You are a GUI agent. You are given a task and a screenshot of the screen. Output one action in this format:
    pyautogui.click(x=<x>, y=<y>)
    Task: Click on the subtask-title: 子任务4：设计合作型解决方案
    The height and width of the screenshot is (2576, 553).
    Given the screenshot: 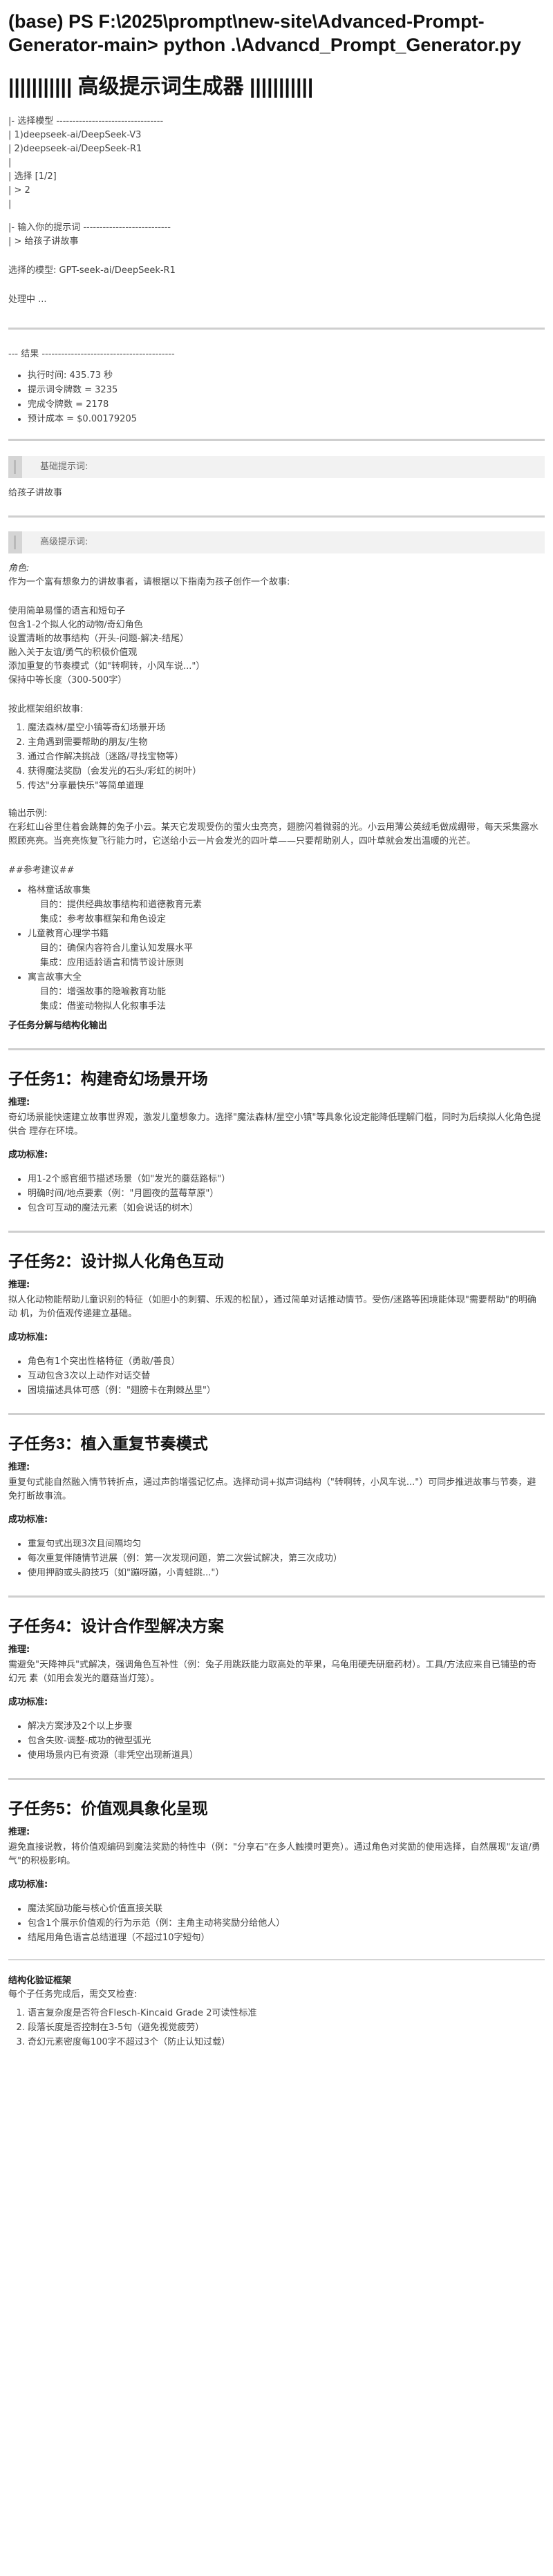 What is the action you would take?
    pyautogui.click(x=116, y=1626)
    